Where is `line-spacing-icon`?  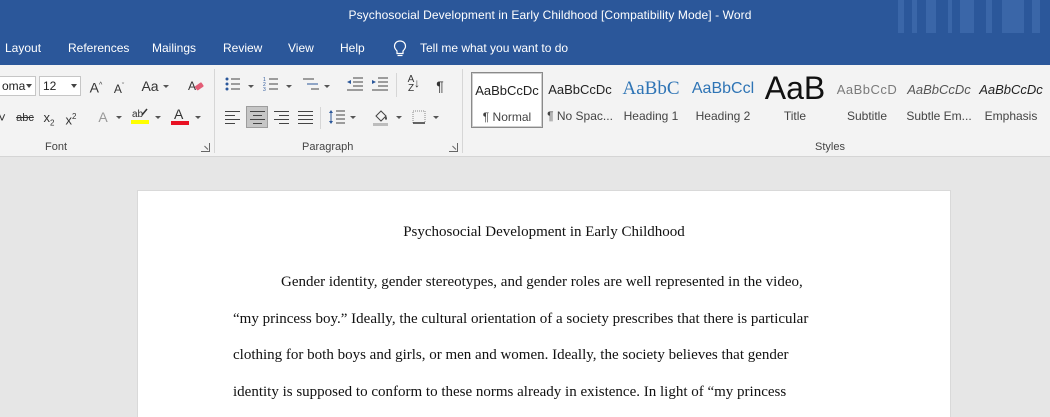
line-spacing-icon is located at coordinates (337, 117).